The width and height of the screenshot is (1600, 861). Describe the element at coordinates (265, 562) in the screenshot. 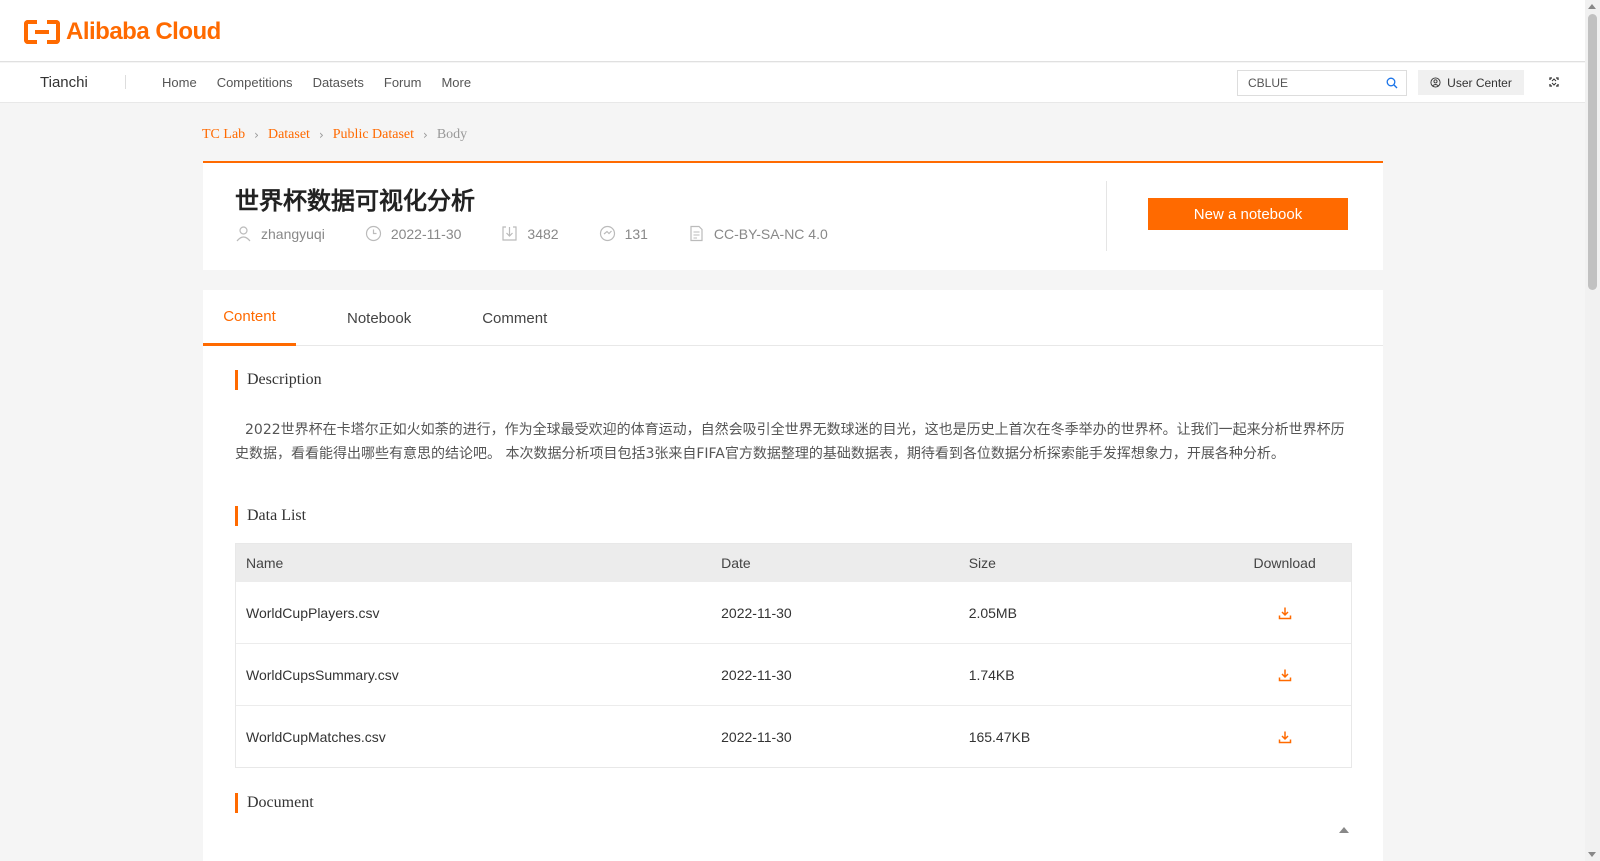

I see `column-header-name: Name` at that location.